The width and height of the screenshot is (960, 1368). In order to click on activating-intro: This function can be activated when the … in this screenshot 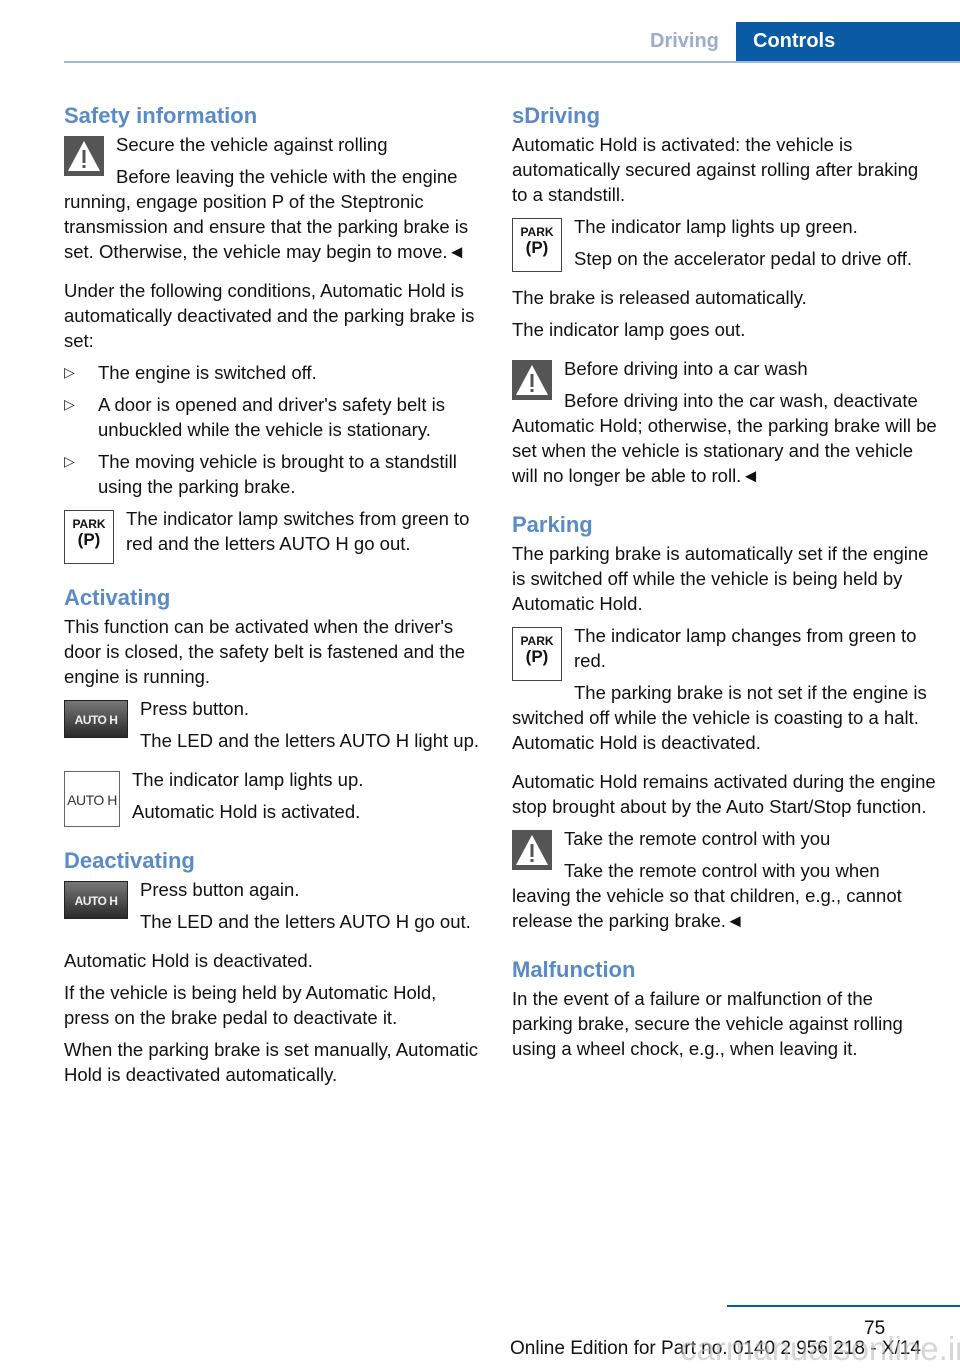, I will do `click(265, 651)`.